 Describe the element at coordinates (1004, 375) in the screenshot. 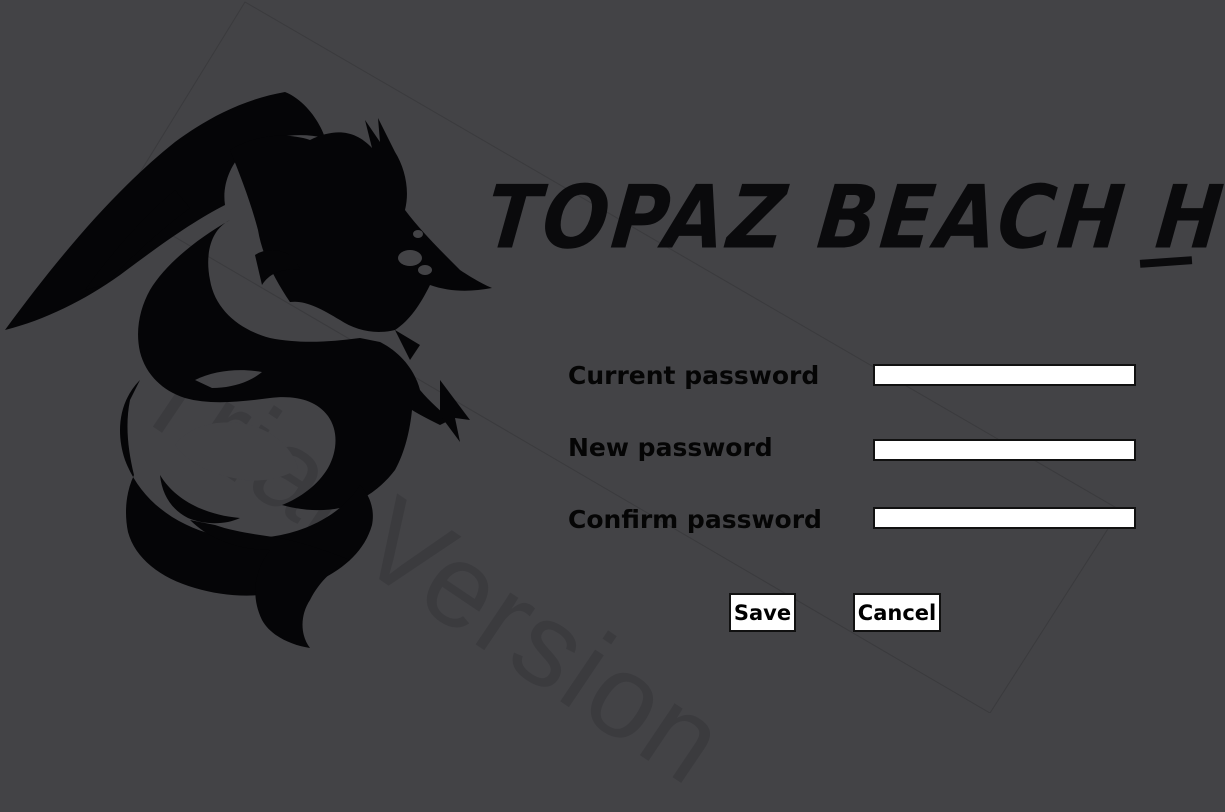

I see `current-password-field` at that location.